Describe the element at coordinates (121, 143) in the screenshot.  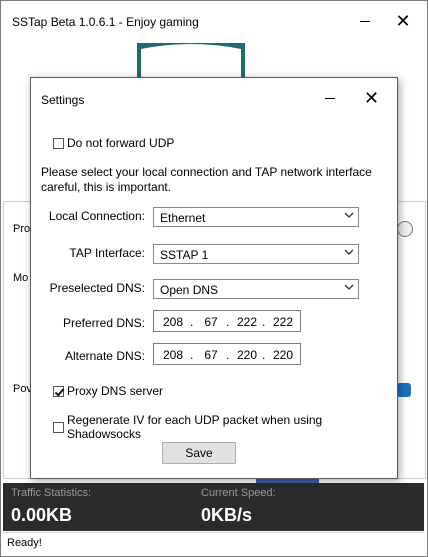
I see `checkbox-label: Do not forward UDP` at that location.